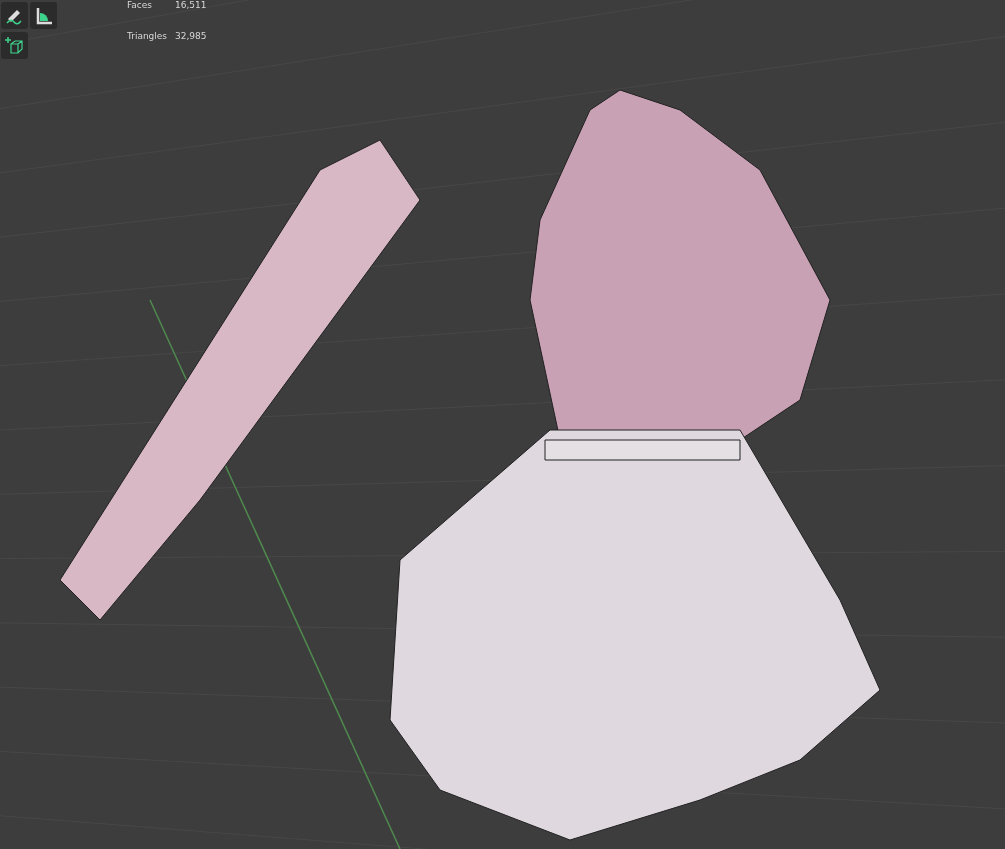 Image resolution: width=1005 pixels, height=849 pixels. I want to click on add-cube-icon, so click(14, 45).